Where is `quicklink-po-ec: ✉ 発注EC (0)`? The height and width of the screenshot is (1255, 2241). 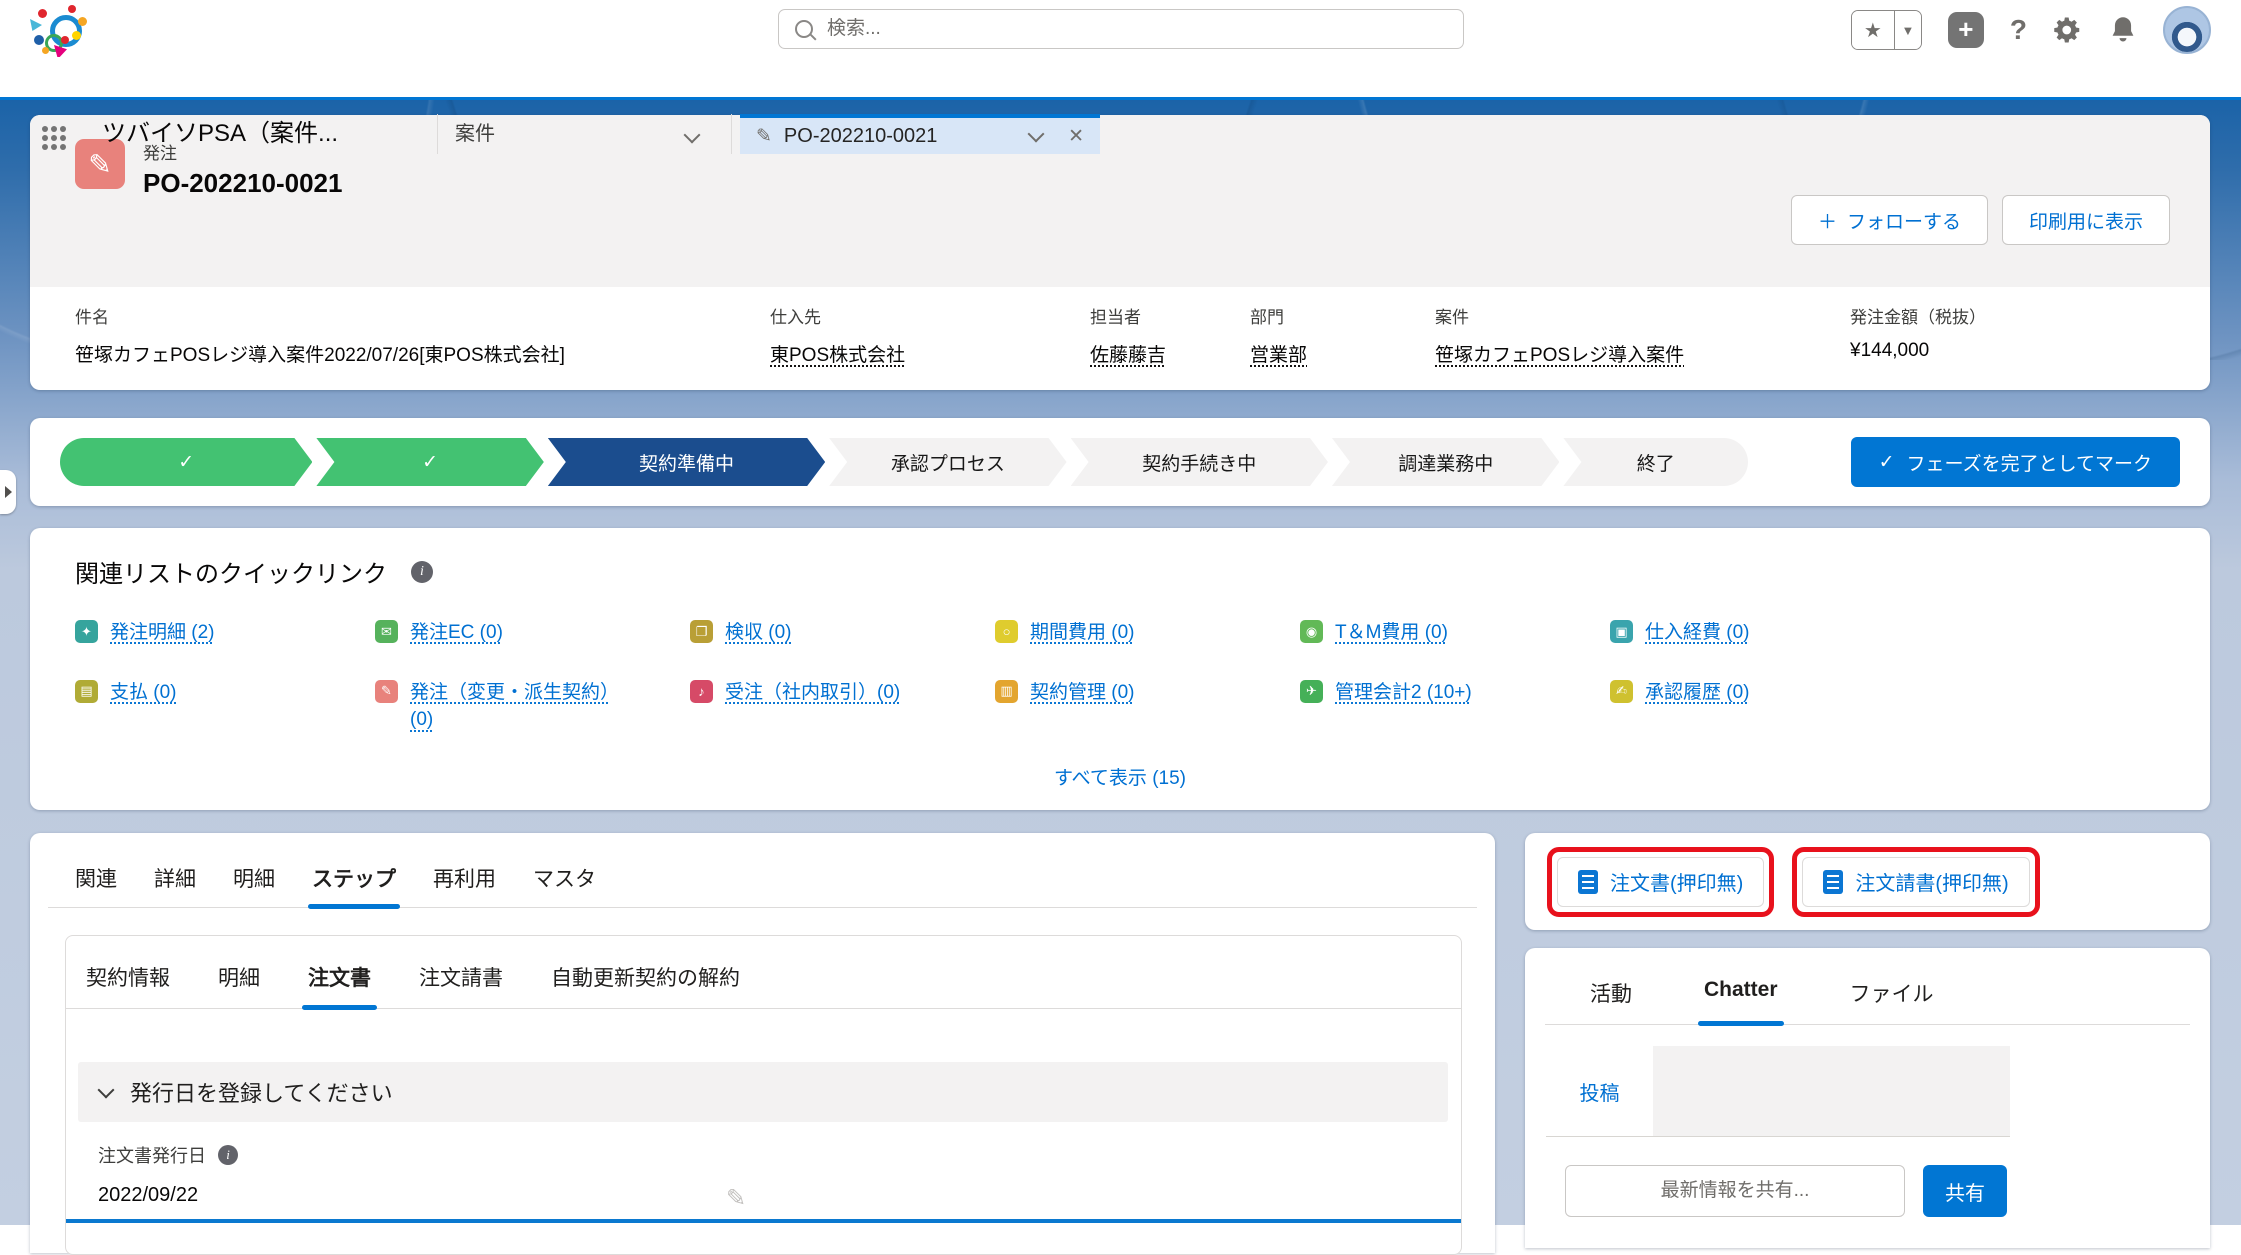 quicklink-po-ec: ✉ 発注EC (0) is located at coordinates (532, 633).